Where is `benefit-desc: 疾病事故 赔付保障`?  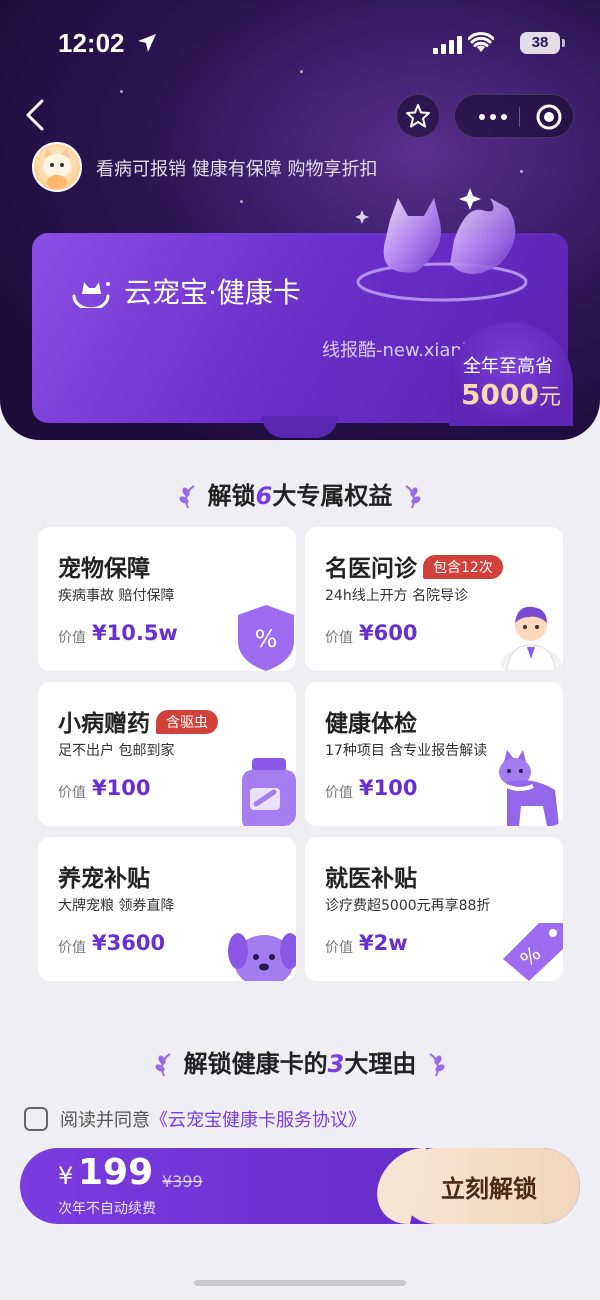
benefit-desc: 疾病事故 赔付保障 is located at coordinates (116, 596).